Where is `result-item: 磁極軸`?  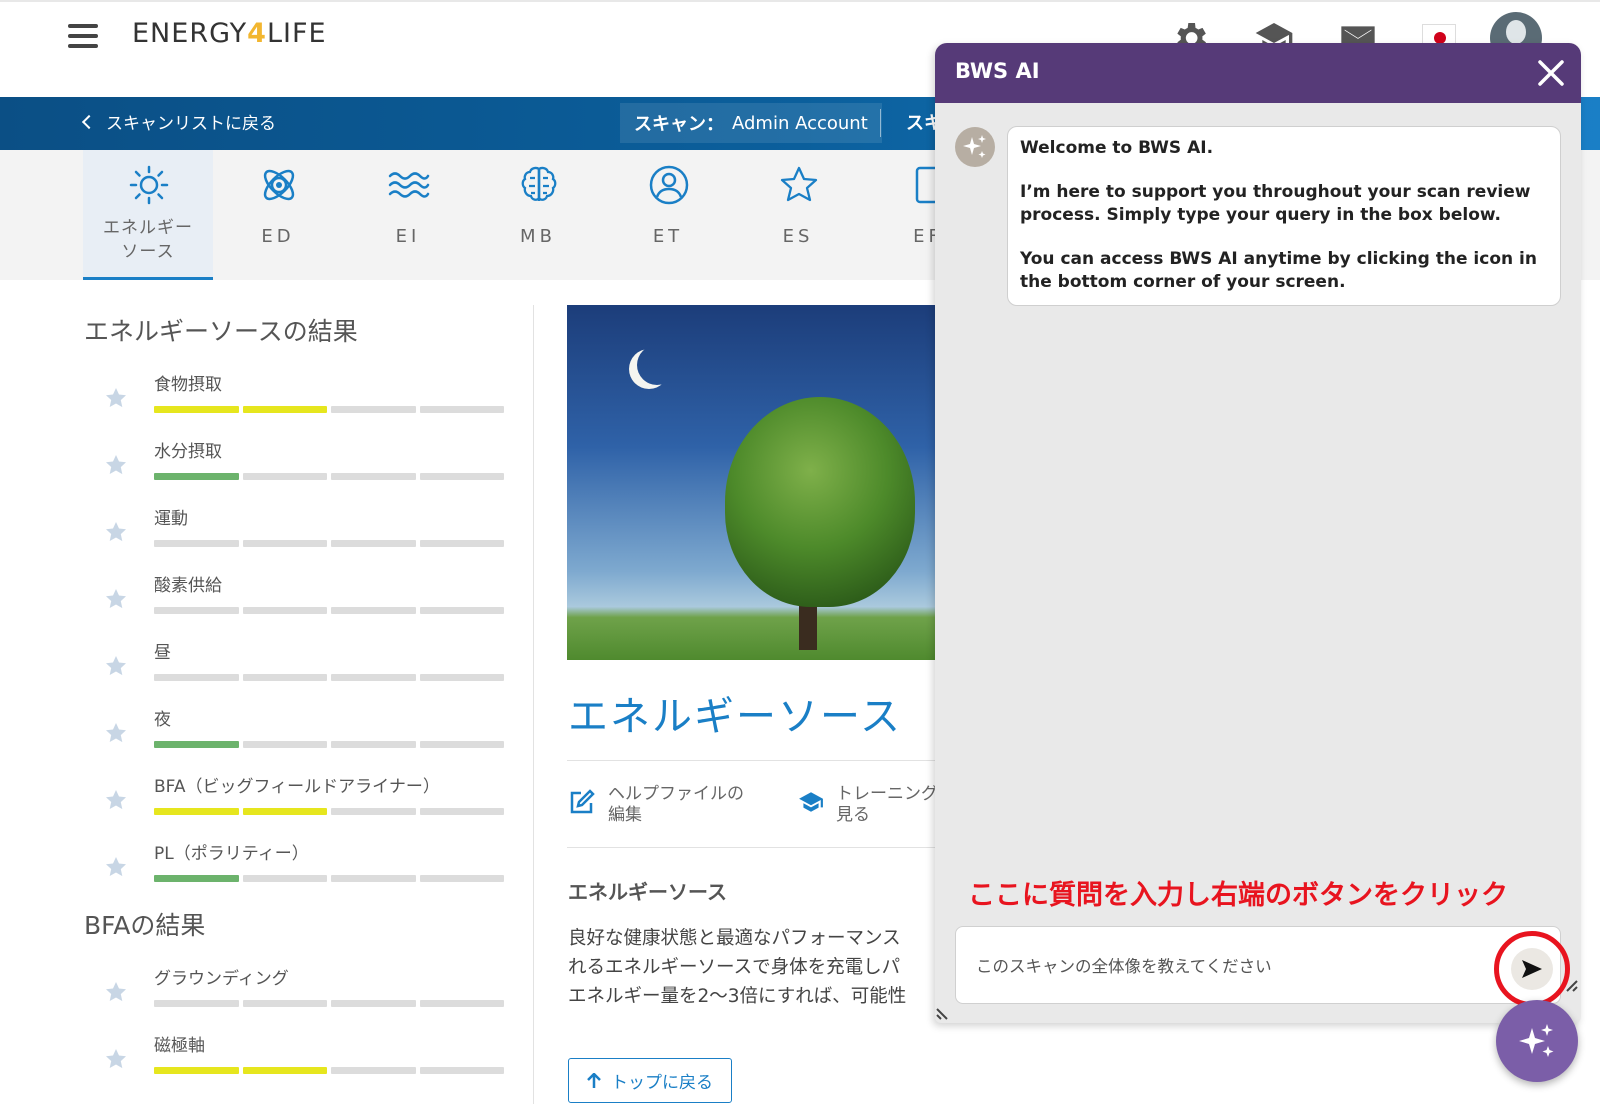 result-item: 磁極軸 is located at coordinates (309, 1057).